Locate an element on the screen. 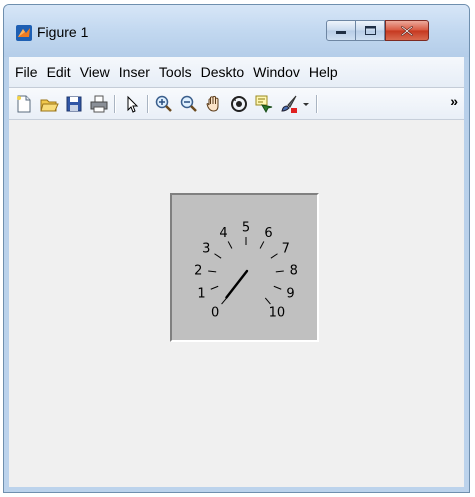 This screenshot has width=475, height=497. save-icon is located at coordinates (74, 104).